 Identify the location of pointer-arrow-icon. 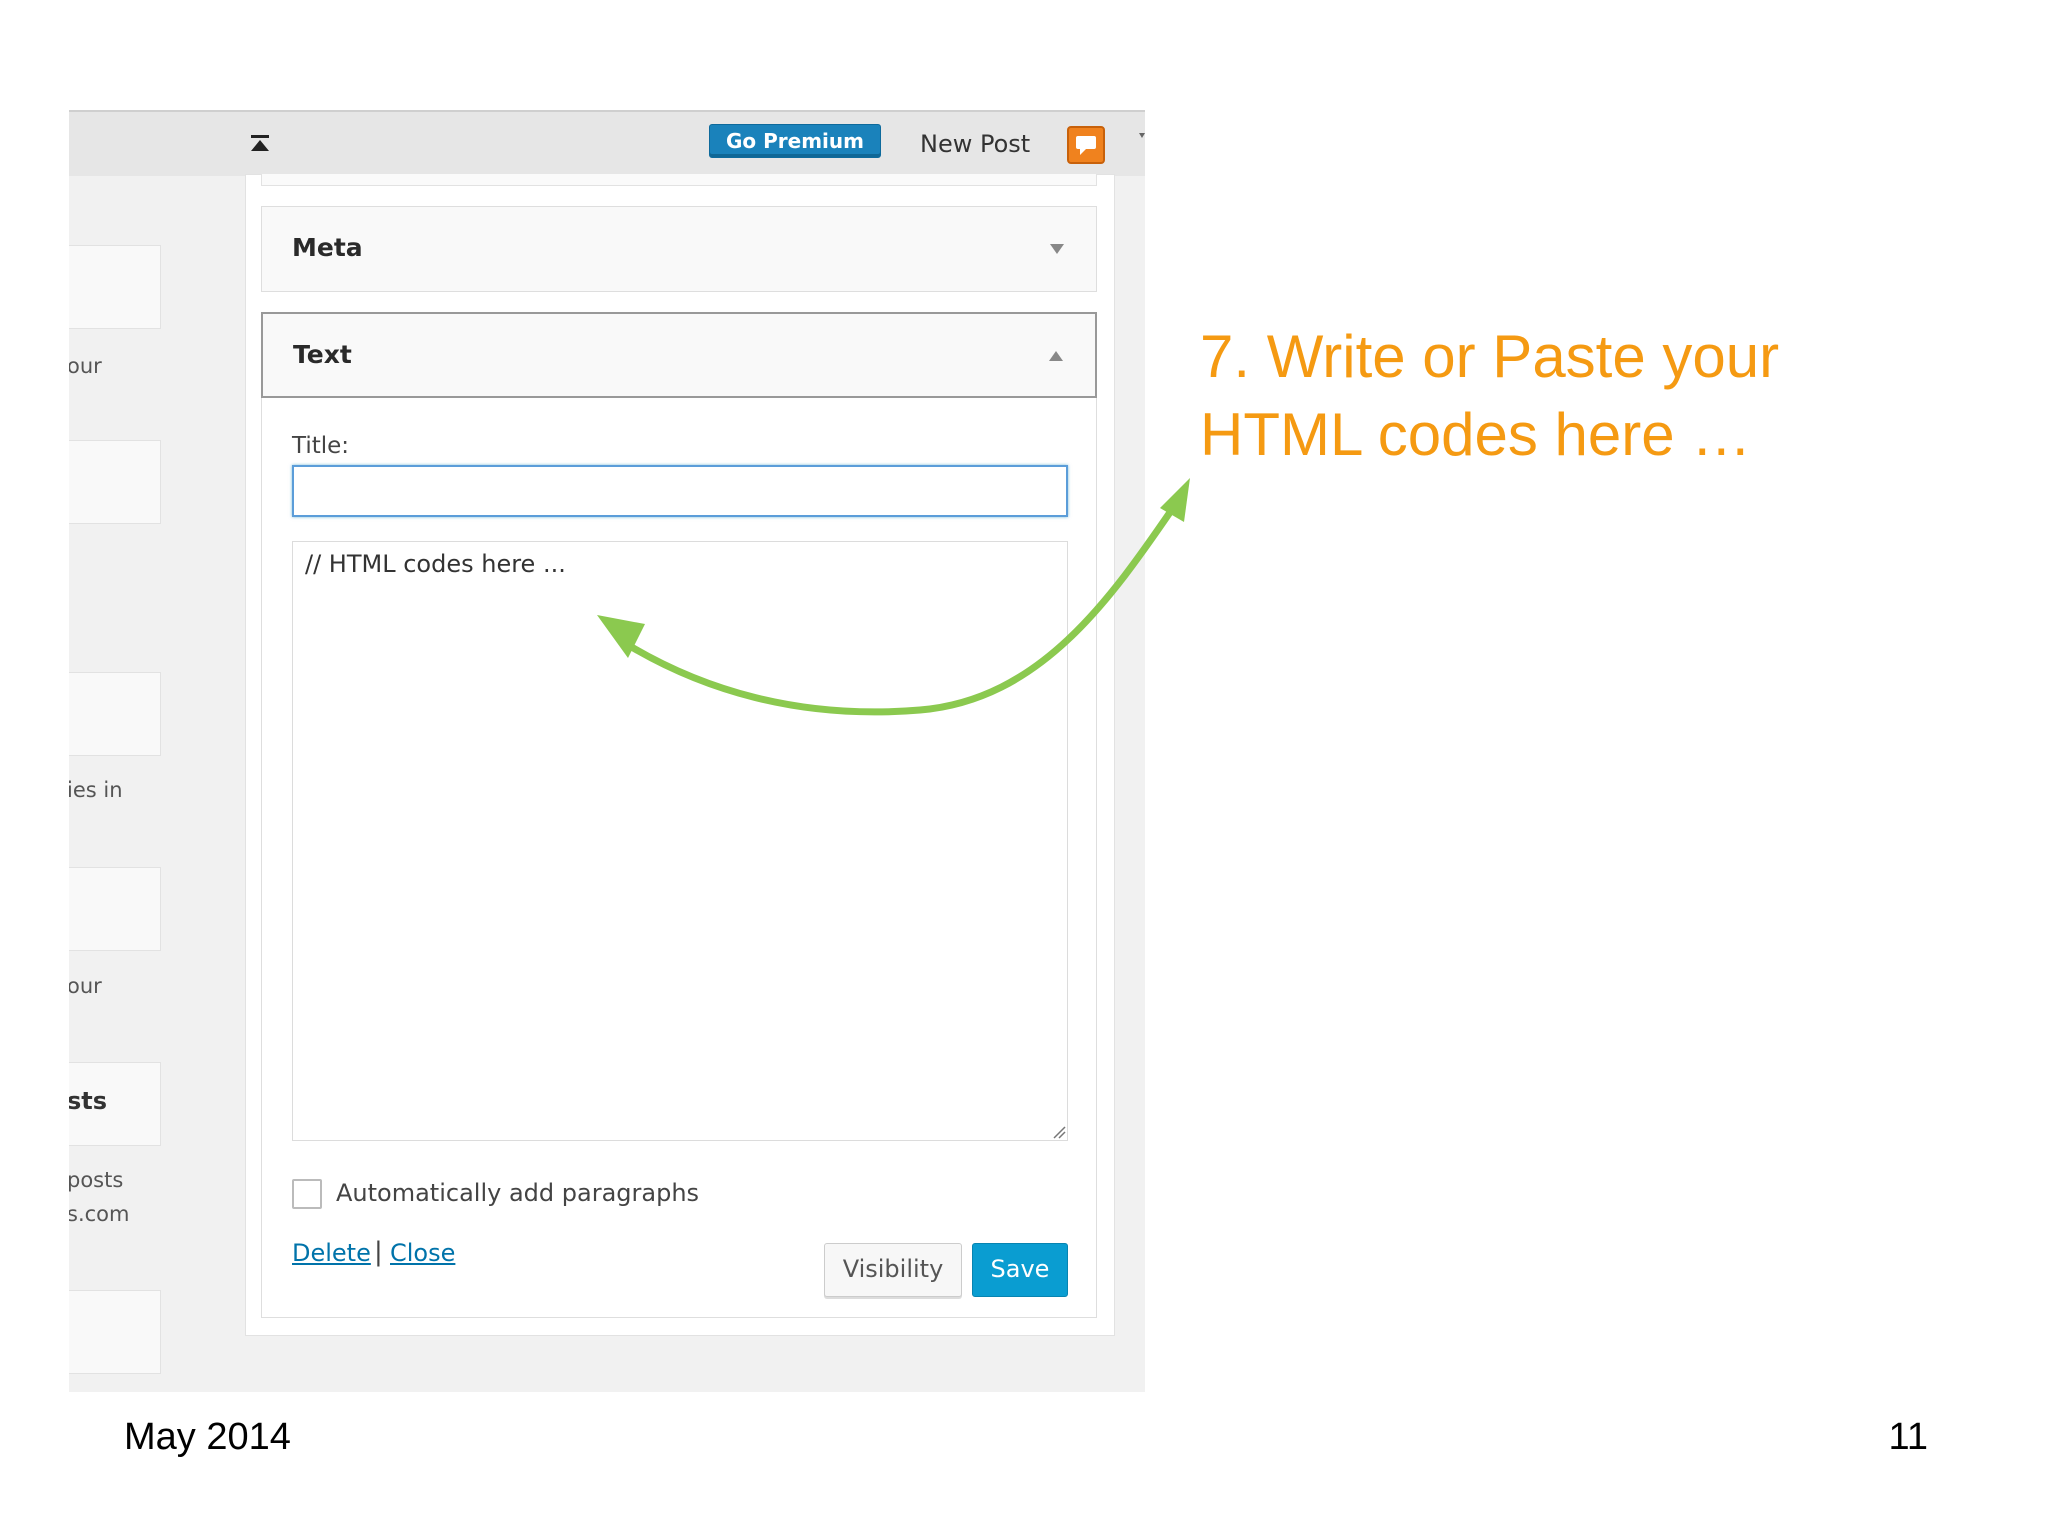
(893, 597).